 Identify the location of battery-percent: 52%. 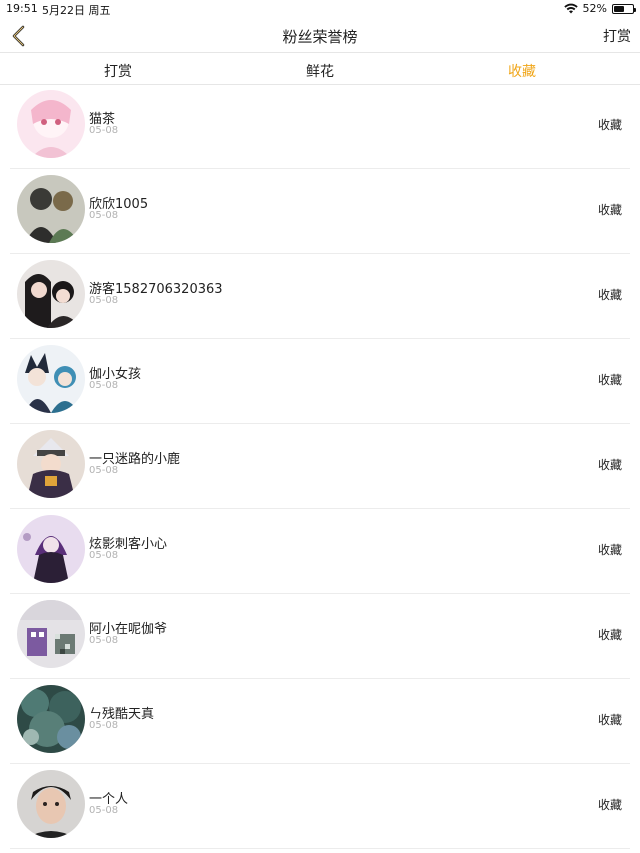
(594, 8).